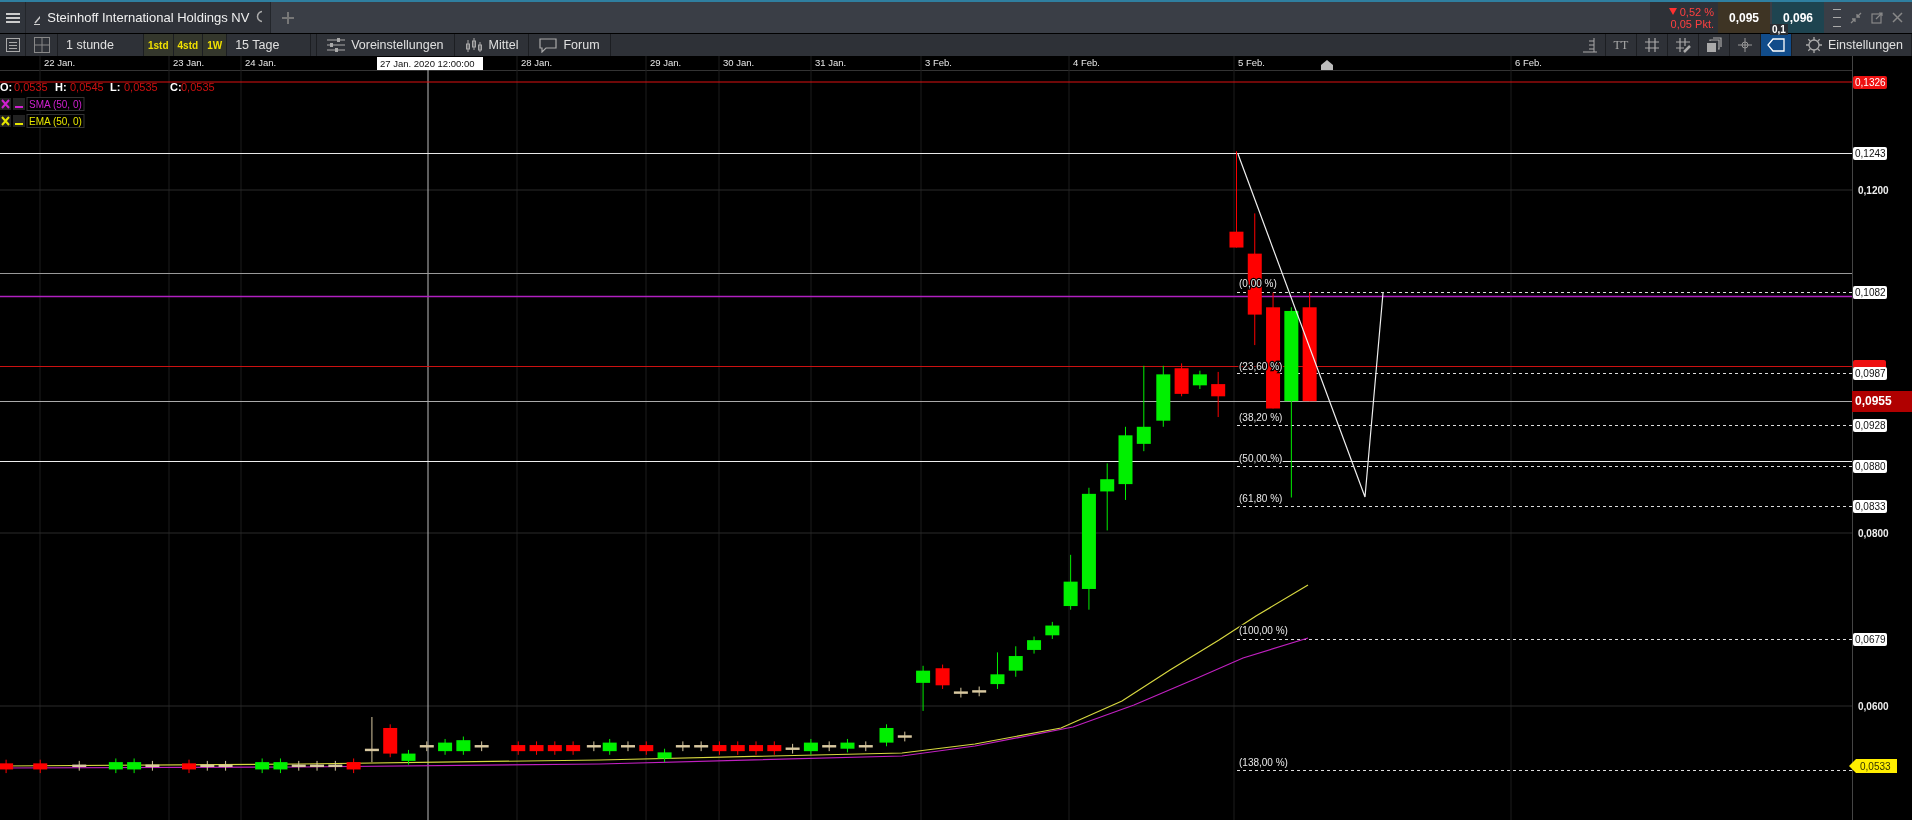 The image size is (1912, 820). What do you see at coordinates (55, 121) in the screenshot?
I see `indicator-label: EMA (50, 0)` at bounding box center [55, 121].